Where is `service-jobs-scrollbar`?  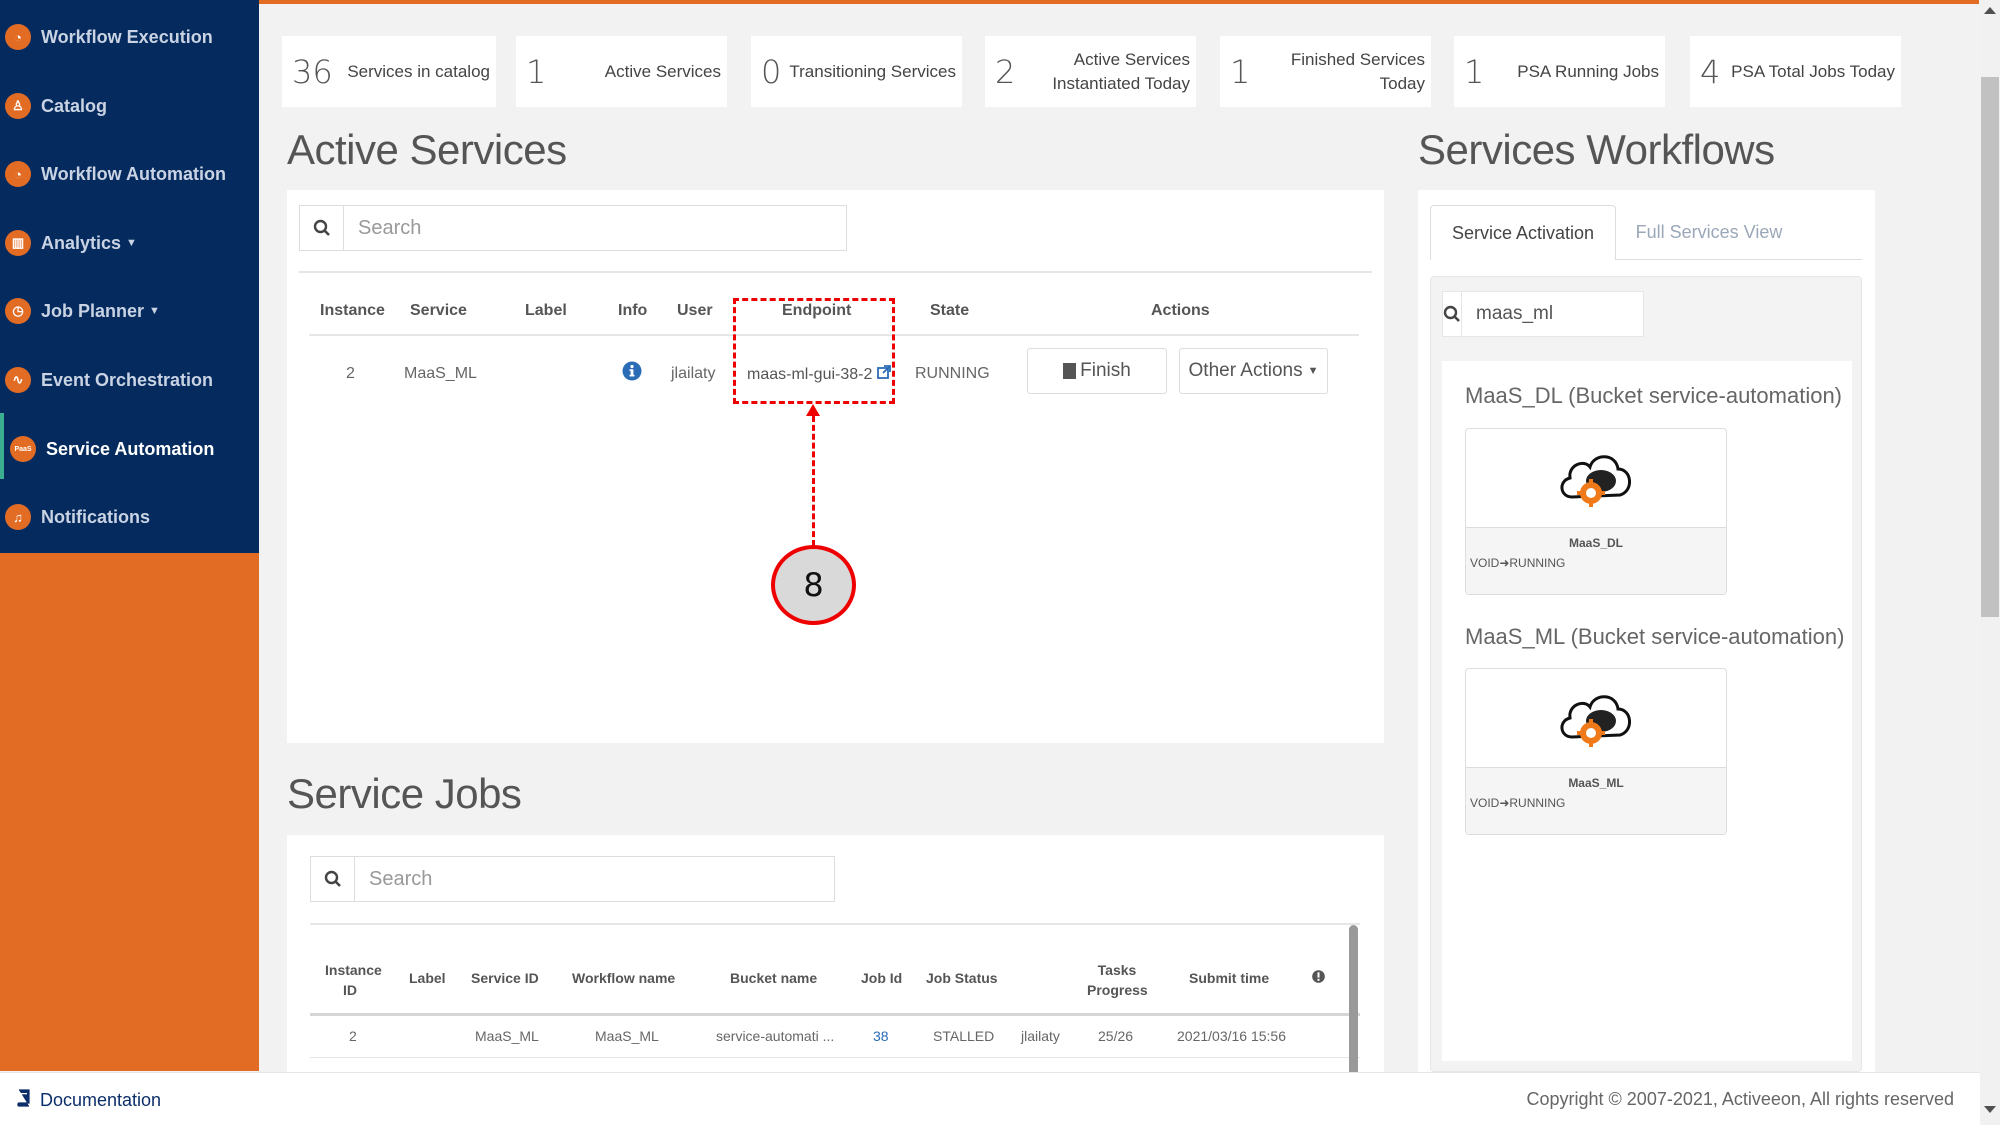 service-jobs-scrollbar is located at coordinates (1353, 998).